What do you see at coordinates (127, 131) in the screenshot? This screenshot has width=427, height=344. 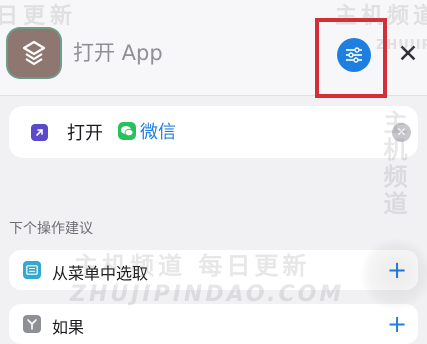 I see `wechat-icon` at bounding box center [127, 131].